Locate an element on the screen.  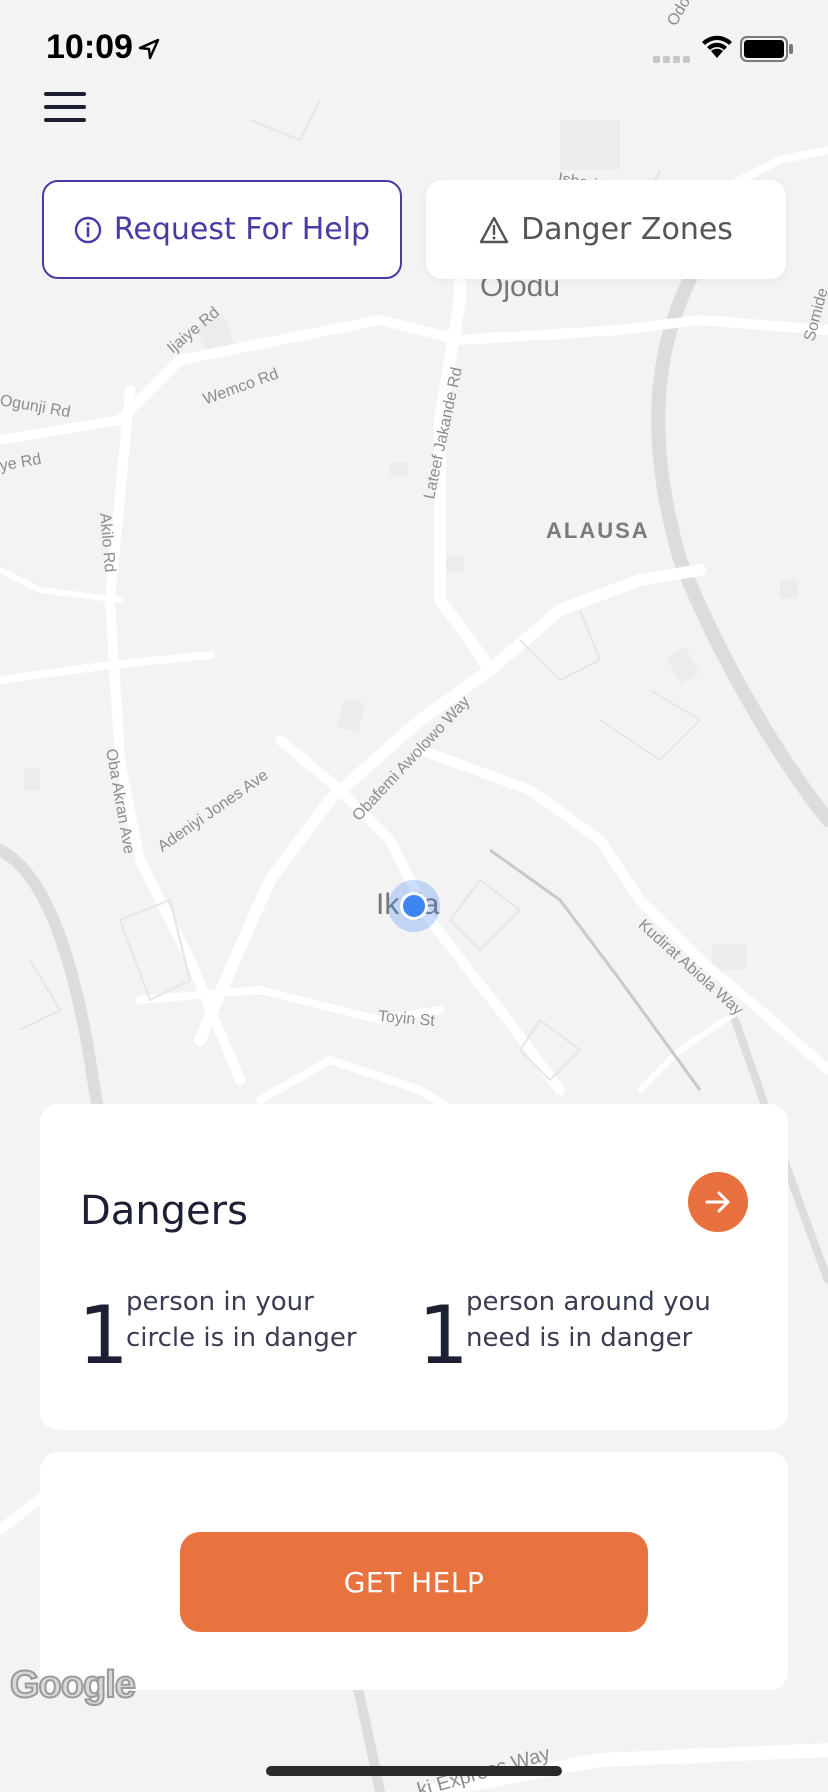
nearby-danger-text: person around you need is in danger is located at coordinates (588, 1320).